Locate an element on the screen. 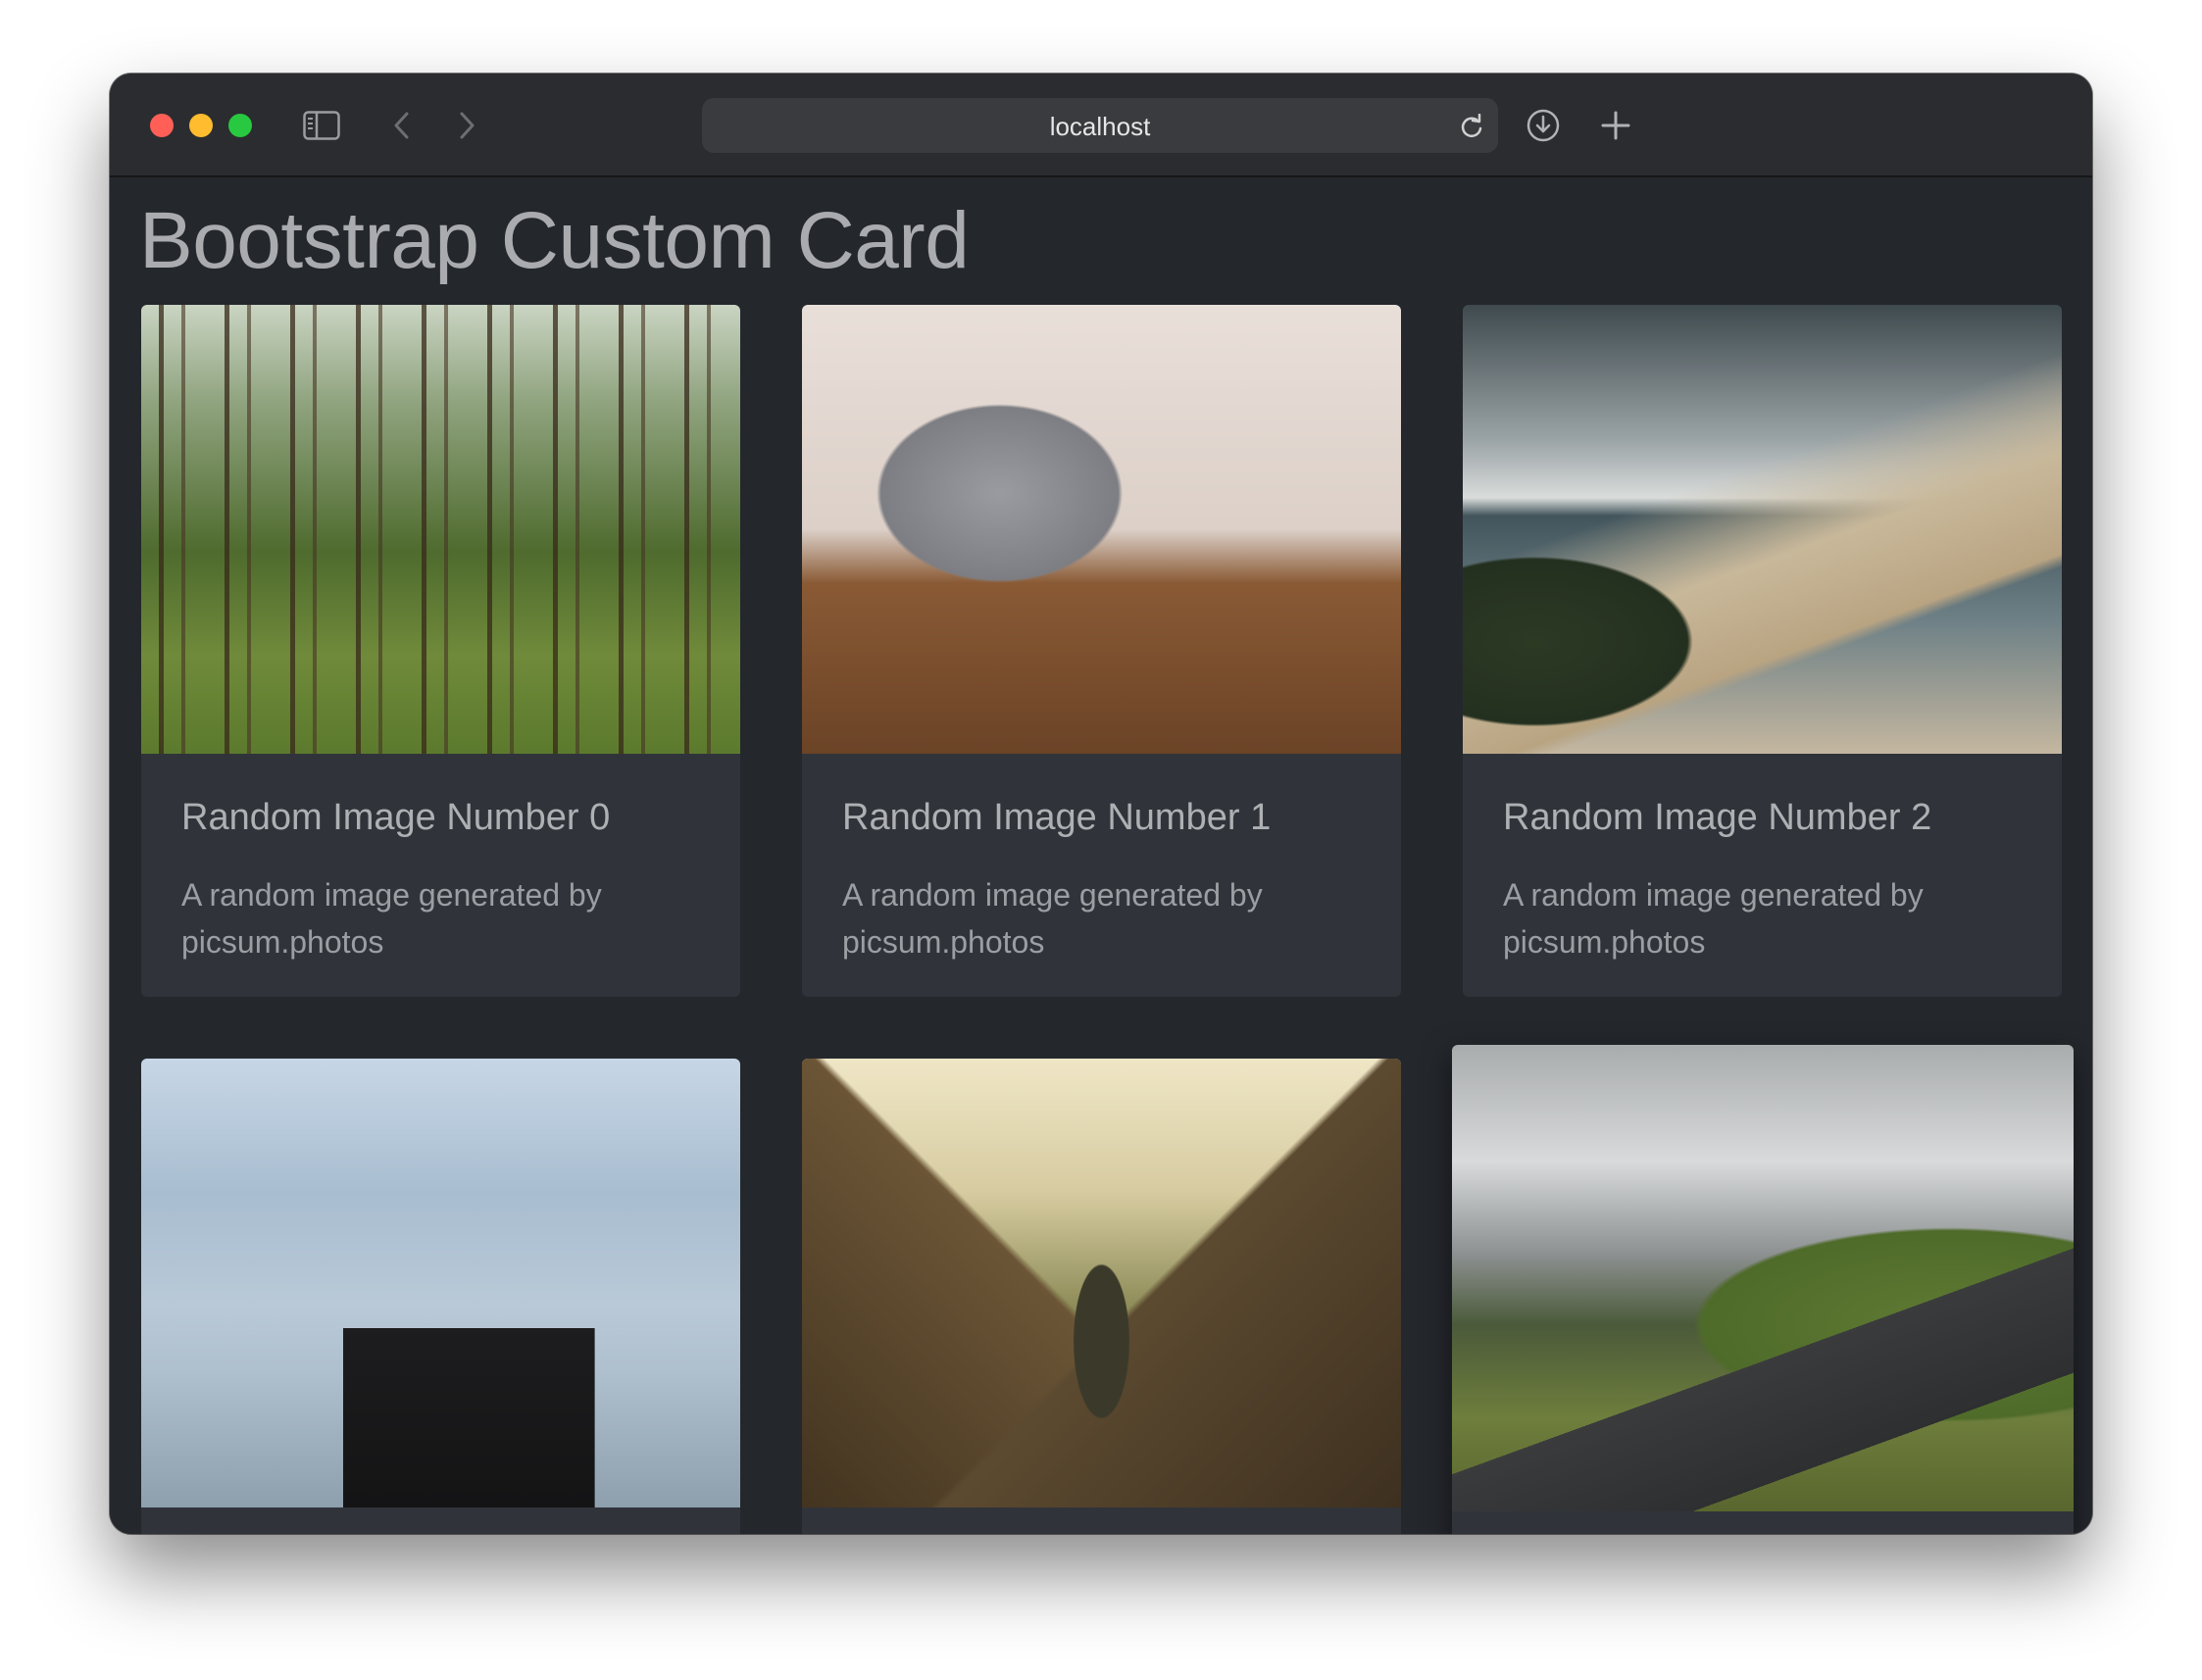 The image size is (2202, 1680). new-tab-plus-icon is located at coordinates (1615, 125).